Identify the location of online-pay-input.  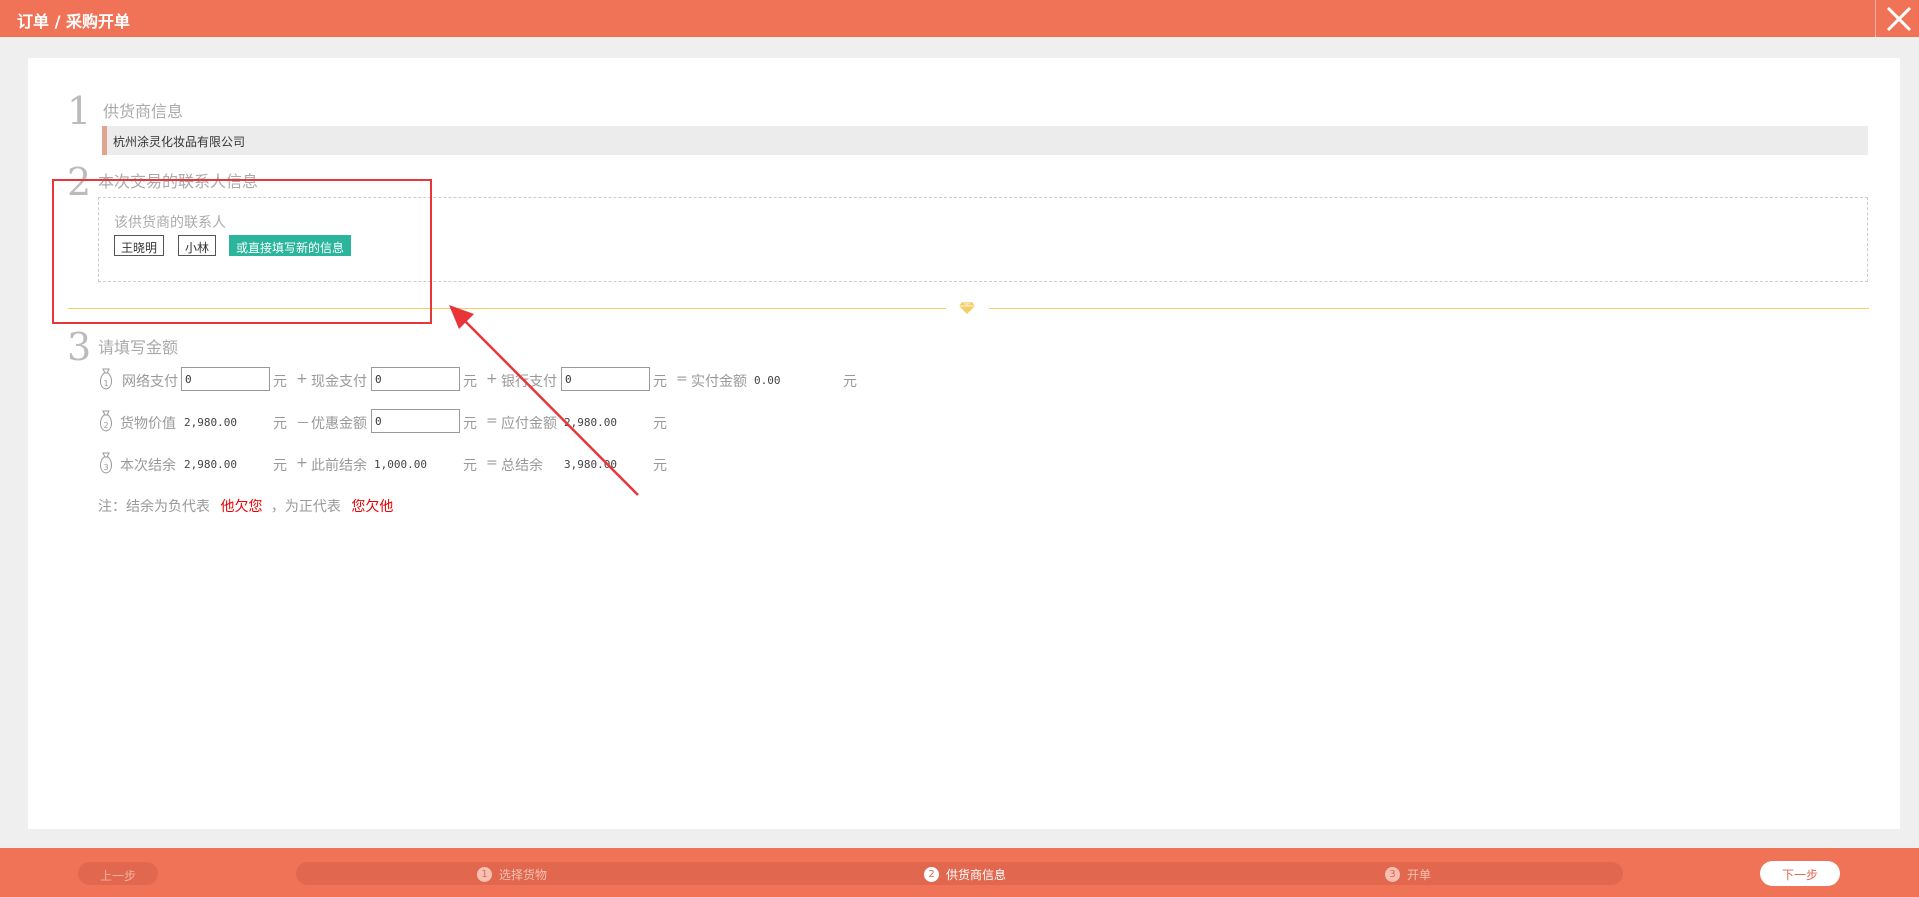
(225, 379).